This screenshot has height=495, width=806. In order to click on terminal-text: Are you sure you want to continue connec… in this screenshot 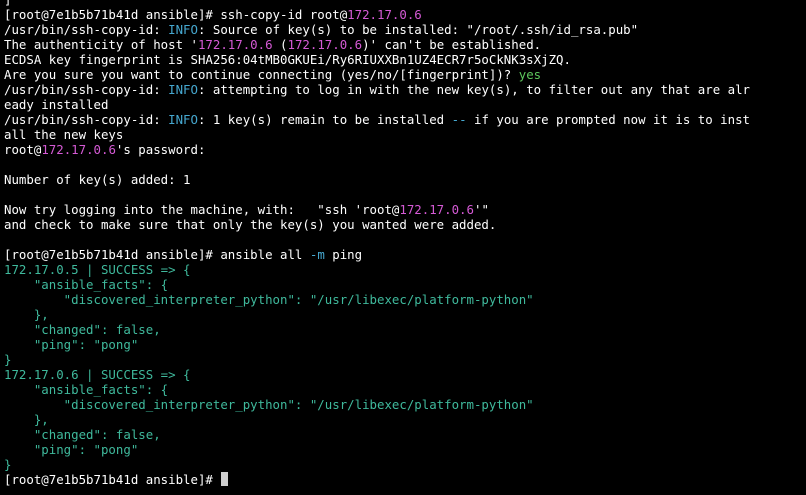, I will do `click(261, 74)`.